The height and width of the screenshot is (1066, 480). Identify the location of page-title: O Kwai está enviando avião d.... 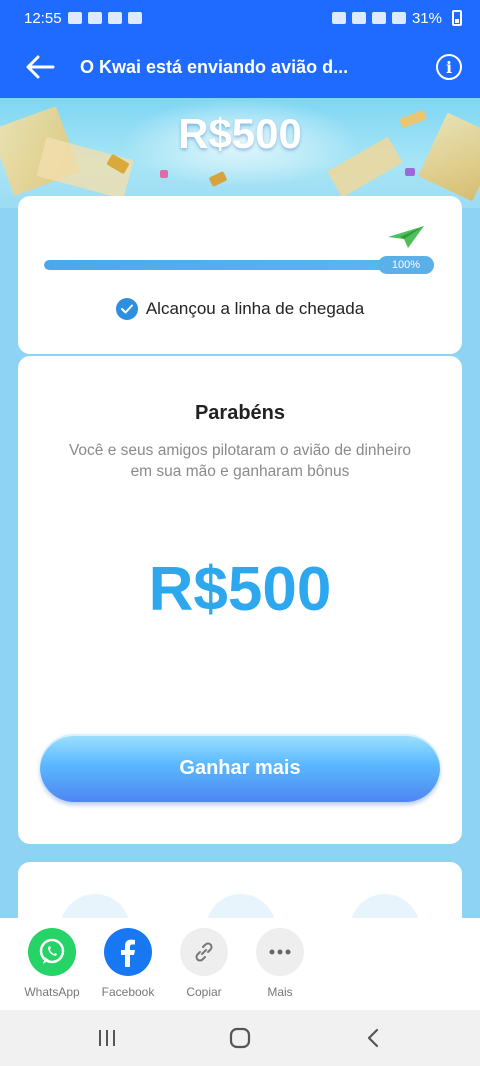
(214, 66).